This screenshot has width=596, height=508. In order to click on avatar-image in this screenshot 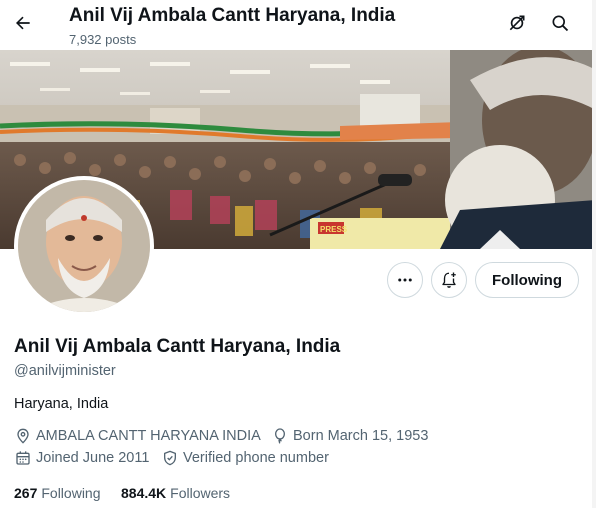, I will do `click(84, 246)`.